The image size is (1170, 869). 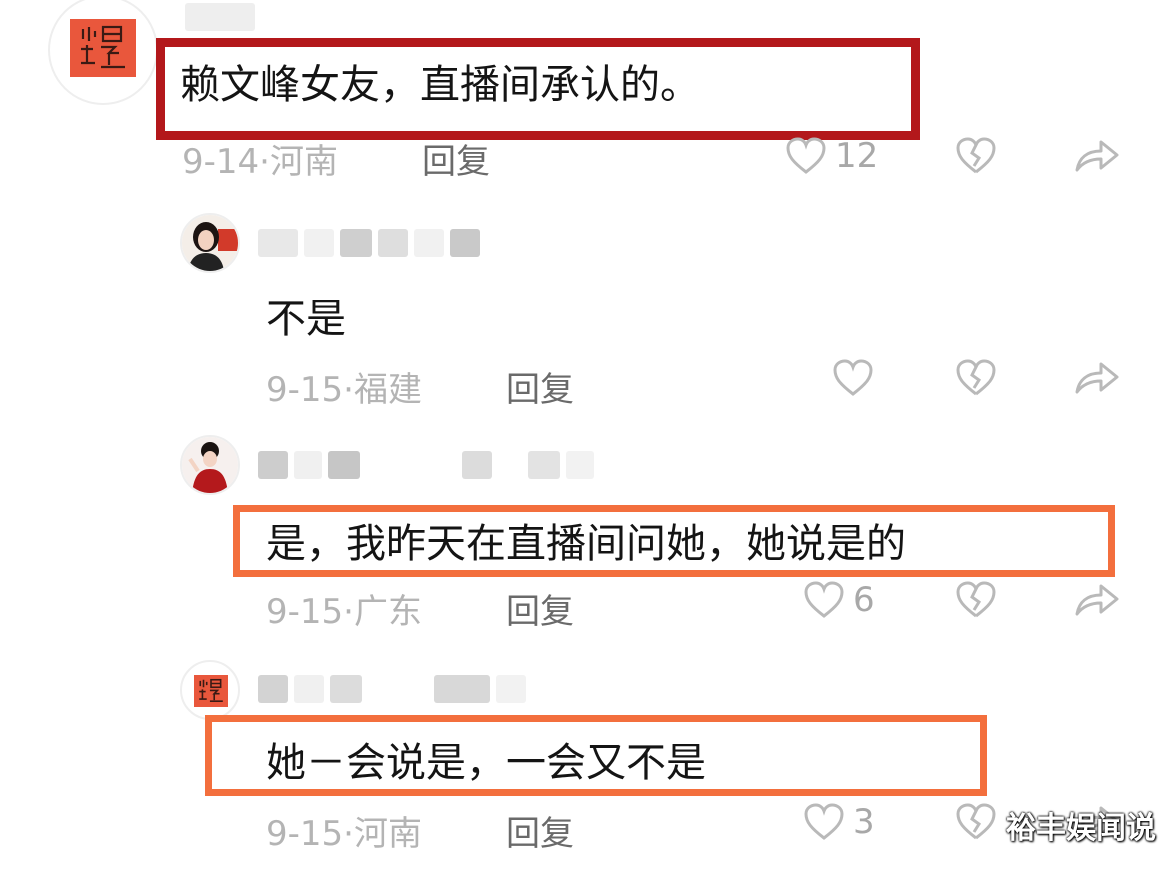 I want to click on woman-photo-avatar-icon, so click(x=210, y=243).